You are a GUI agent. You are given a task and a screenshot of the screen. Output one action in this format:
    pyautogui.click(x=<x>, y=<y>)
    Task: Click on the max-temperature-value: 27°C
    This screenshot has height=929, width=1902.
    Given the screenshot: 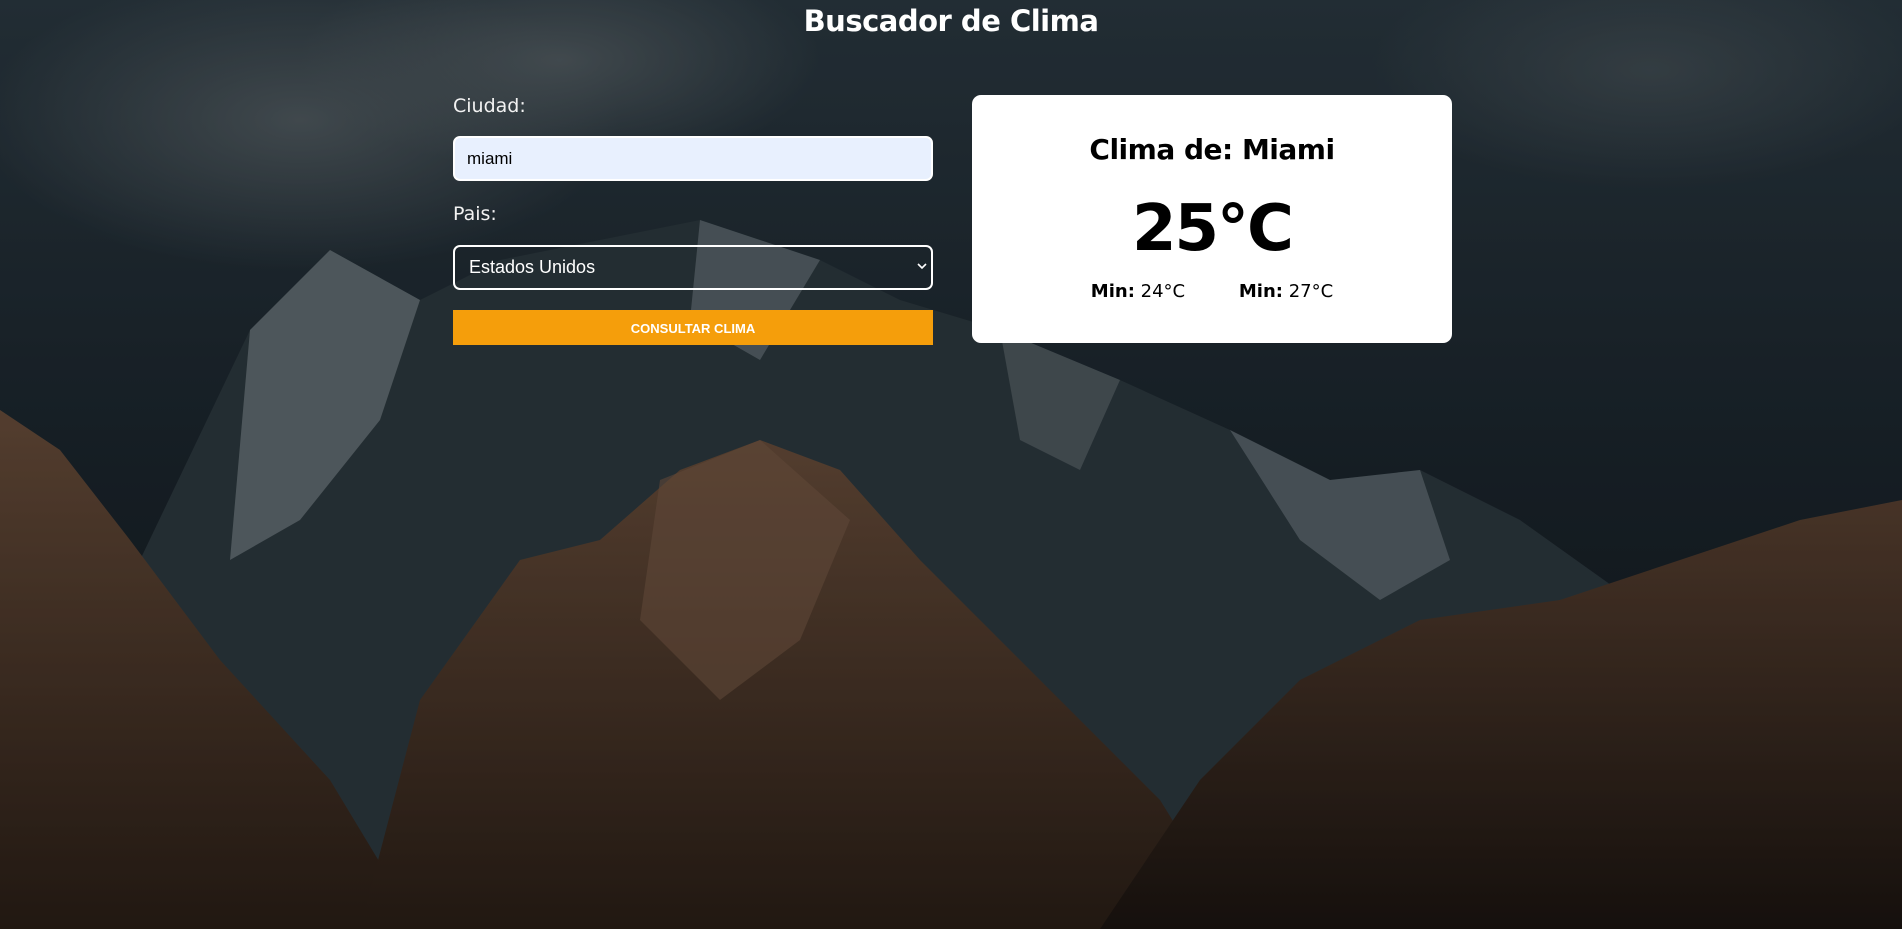 What is the action you would take?
    pyautogui.click(x=1311, y=291)
    